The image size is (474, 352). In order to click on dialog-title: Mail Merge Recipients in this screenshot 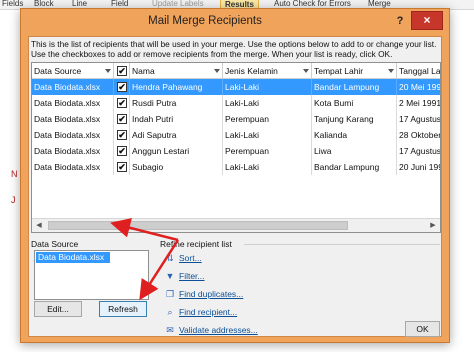, I will do `click(205, 21)`.